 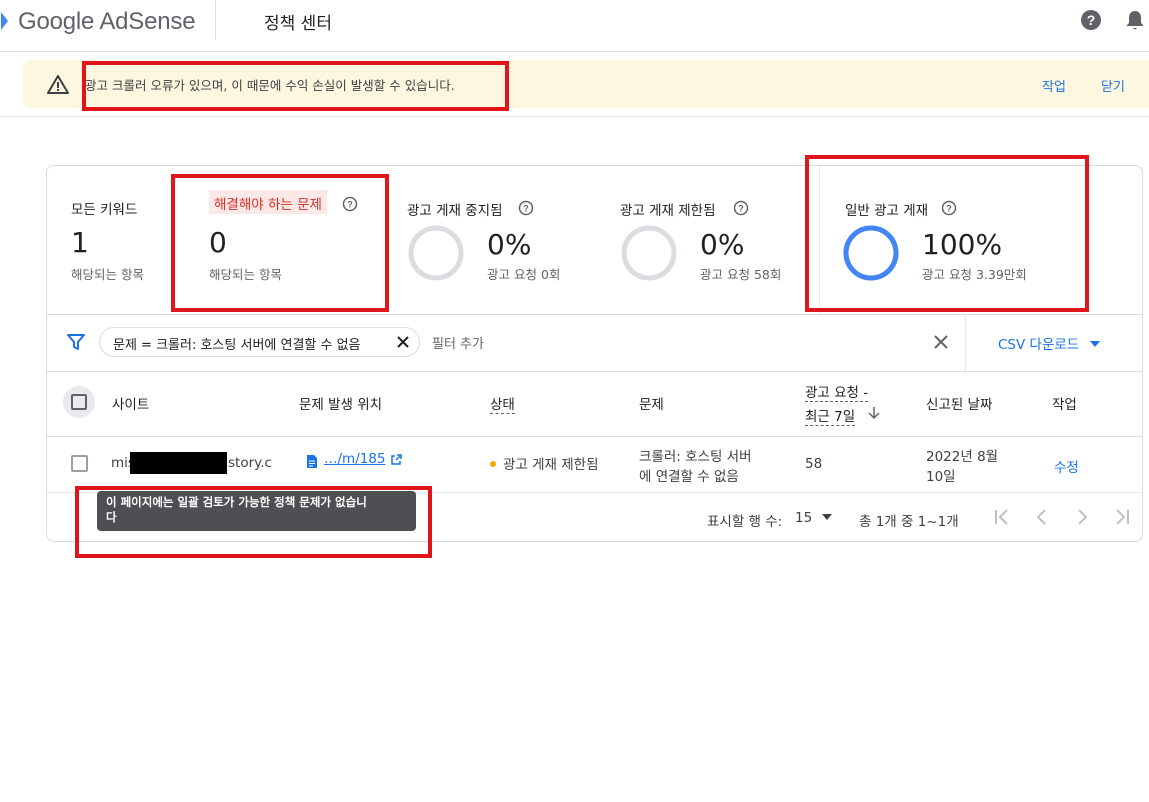 I want to click on summary-issues-sub: 해당되는 항목, so click(x=245, y=274).